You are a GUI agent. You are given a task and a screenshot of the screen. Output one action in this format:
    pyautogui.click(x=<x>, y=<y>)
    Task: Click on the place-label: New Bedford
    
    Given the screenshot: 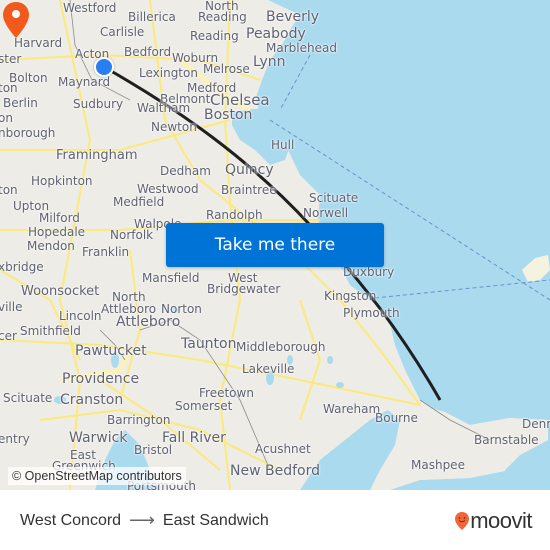 What is the action you would take?
    pyautogui.click(x=275, y=471)
    